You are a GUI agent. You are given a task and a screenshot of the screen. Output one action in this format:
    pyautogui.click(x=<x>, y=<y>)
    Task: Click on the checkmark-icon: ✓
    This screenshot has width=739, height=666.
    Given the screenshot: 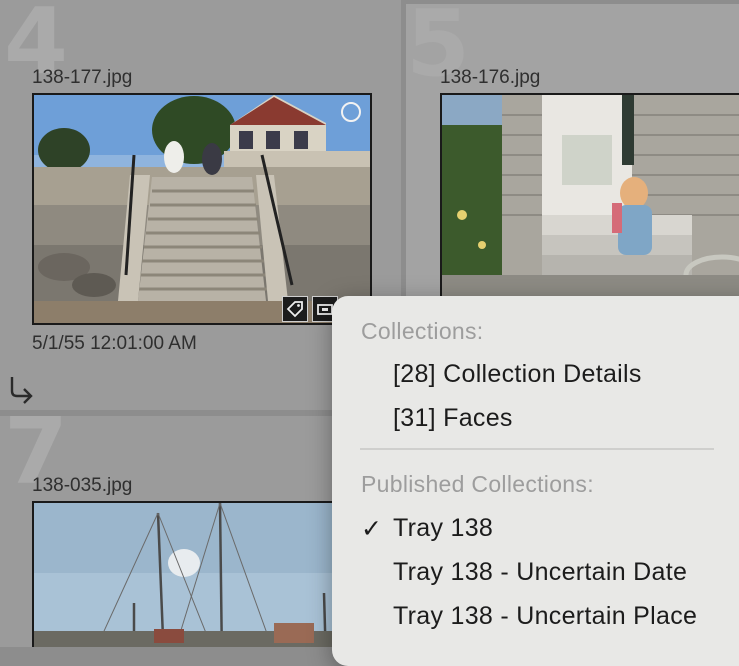 What is the action you would take?
    pyautogui.click(x=371, y=529)
    